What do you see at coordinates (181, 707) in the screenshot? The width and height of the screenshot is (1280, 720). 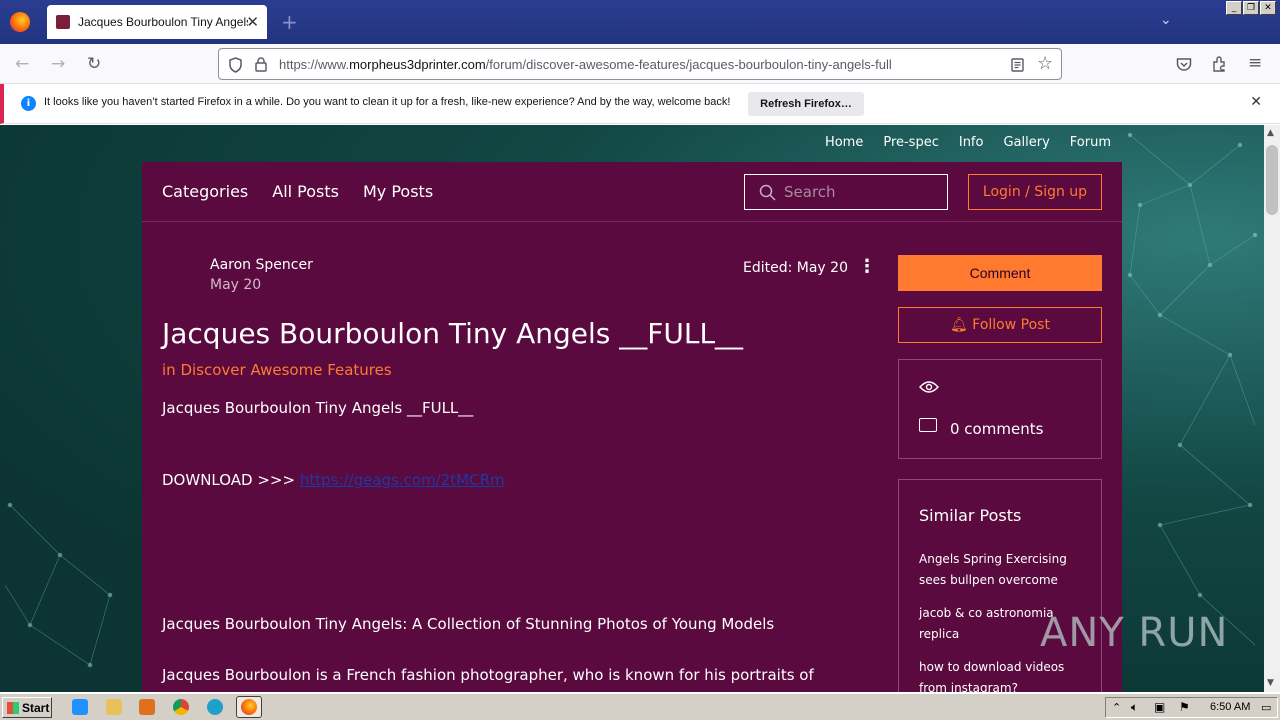 I see `chrome-icon` at bounding box center [181, 707].